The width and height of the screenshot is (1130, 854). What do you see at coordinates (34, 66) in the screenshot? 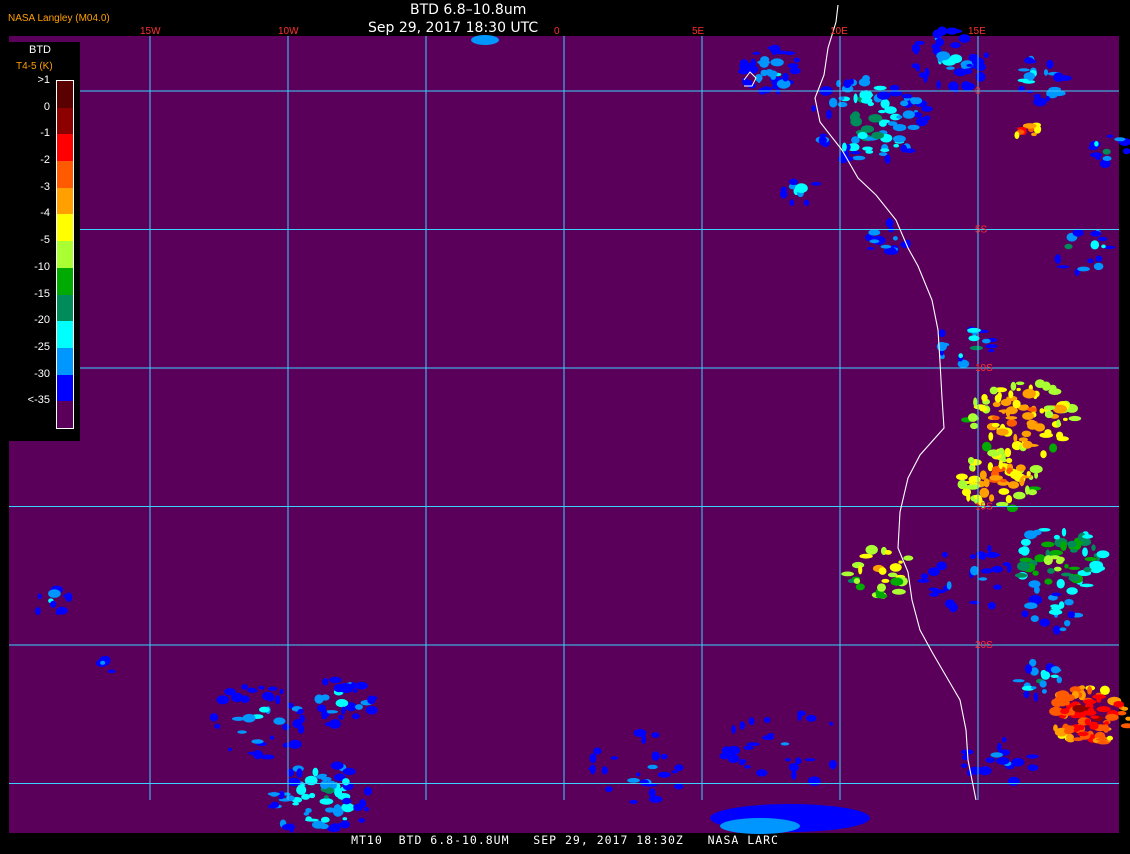
I see `legend-unit: T4-5 (K)` at bounding box center [34, 66].